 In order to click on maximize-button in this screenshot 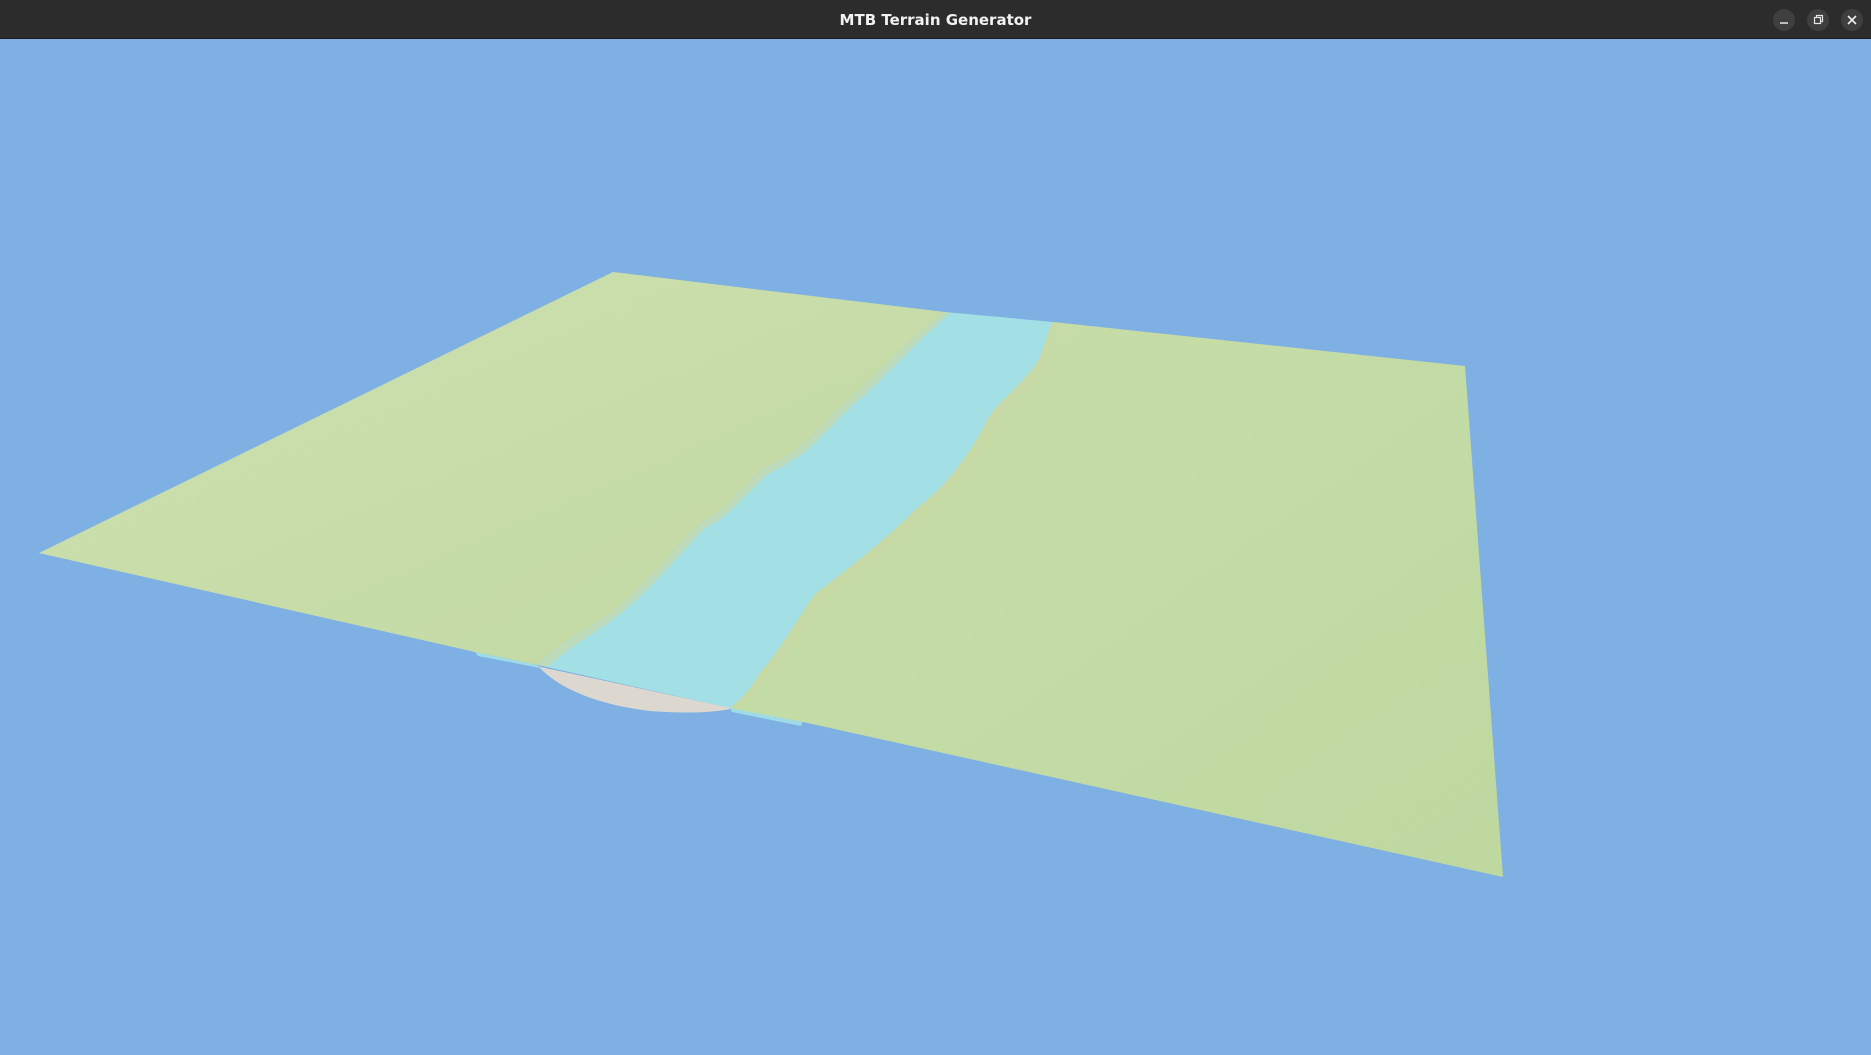, I will do `click(1818, 20)`.